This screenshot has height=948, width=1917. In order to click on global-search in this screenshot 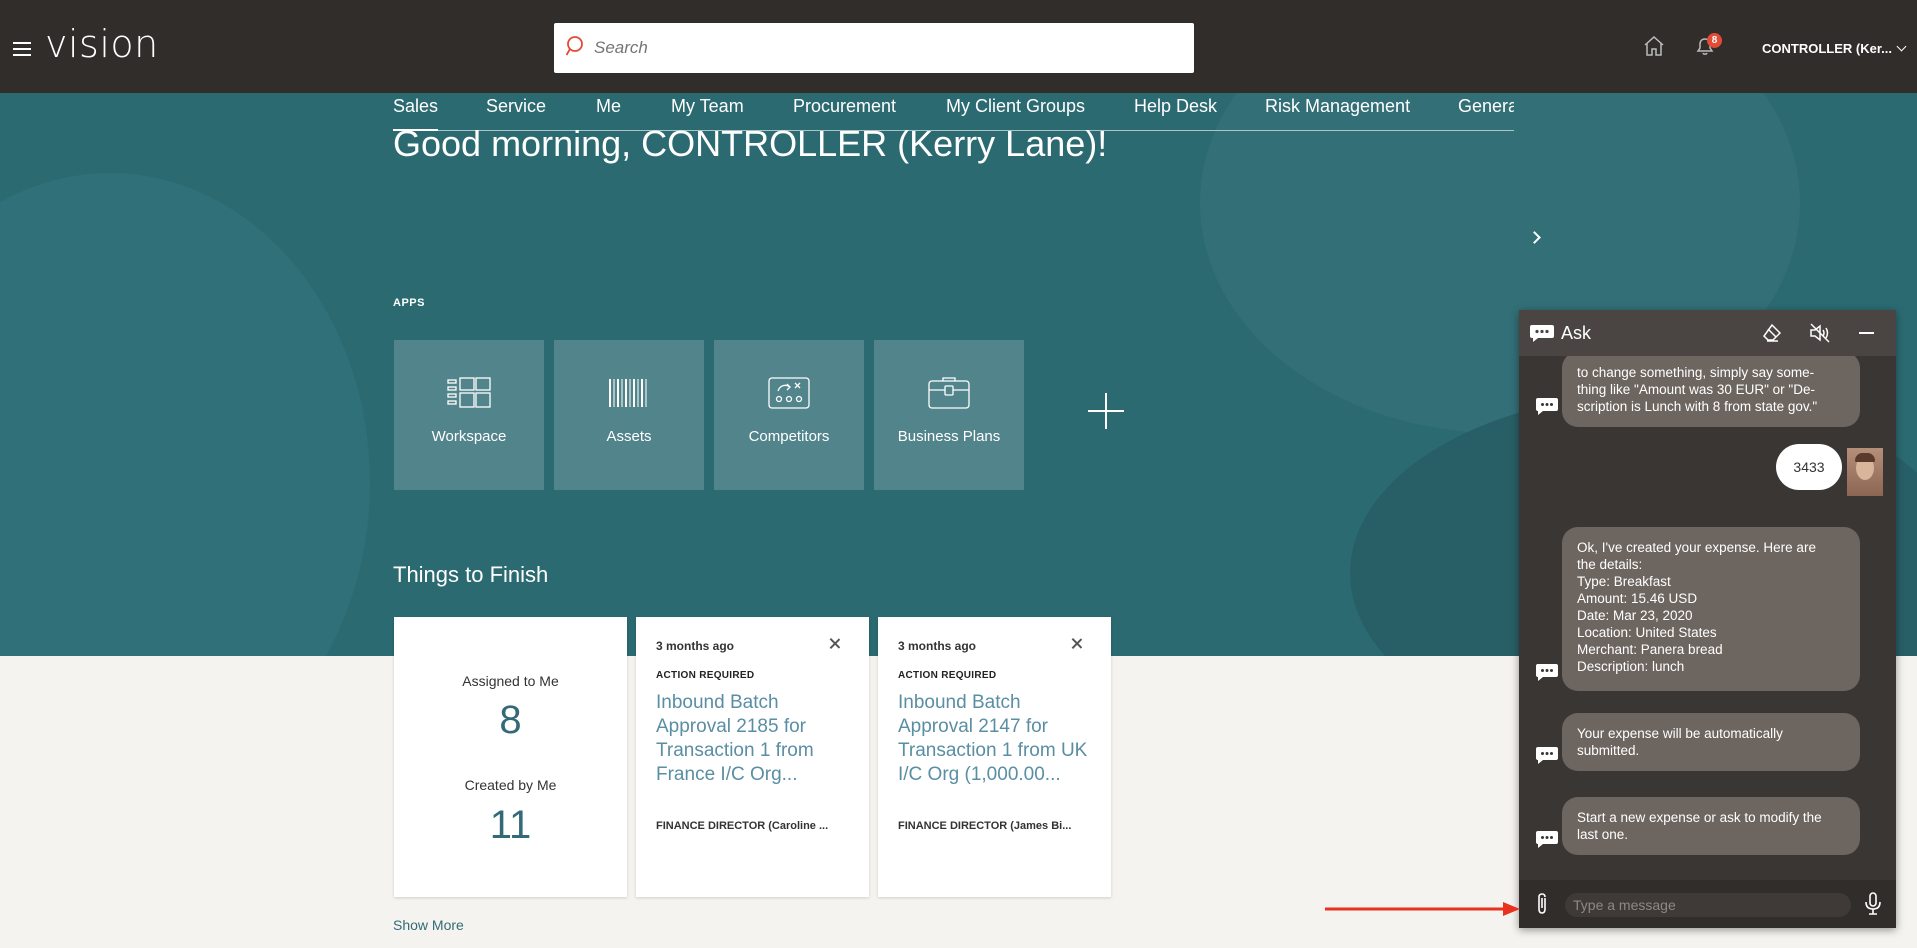, I will do `click(874, 48)`.